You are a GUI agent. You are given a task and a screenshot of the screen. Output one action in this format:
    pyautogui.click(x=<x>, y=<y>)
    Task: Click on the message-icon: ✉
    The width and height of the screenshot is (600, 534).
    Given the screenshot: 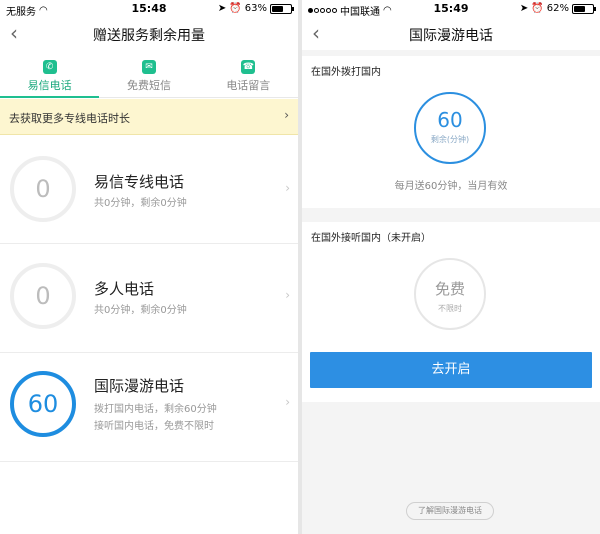 What is the action you would take?
    pyautogui.click(x=148, y=67)
    